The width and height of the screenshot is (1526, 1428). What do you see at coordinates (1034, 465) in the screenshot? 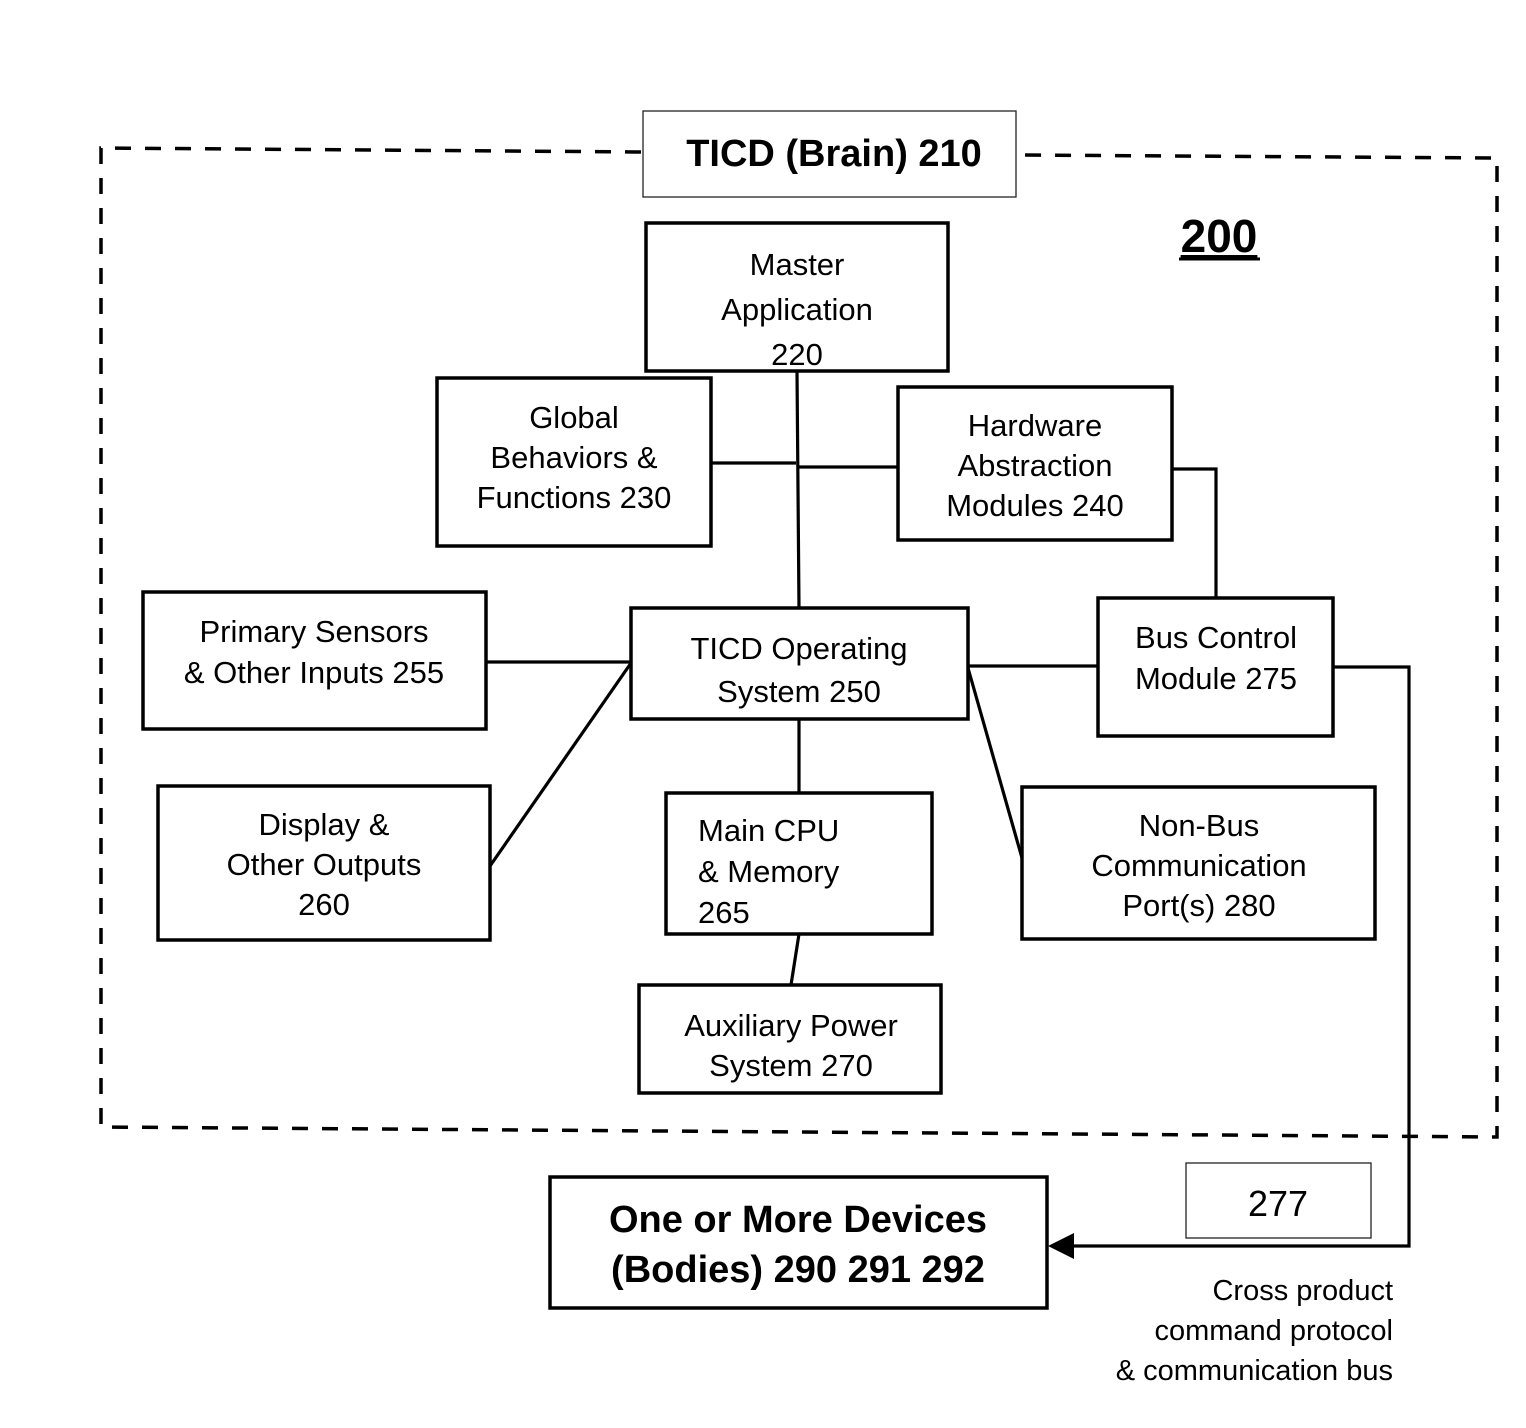
I see `hardware-abstraction-label-line: Abstraction` at bounding box center [1034, 465].